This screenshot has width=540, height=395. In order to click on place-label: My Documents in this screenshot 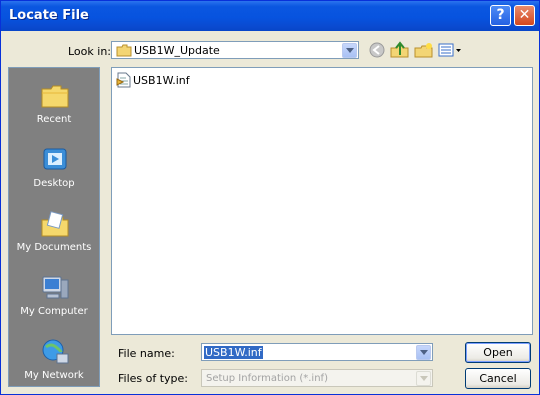, I will do `click(54, 247)`.